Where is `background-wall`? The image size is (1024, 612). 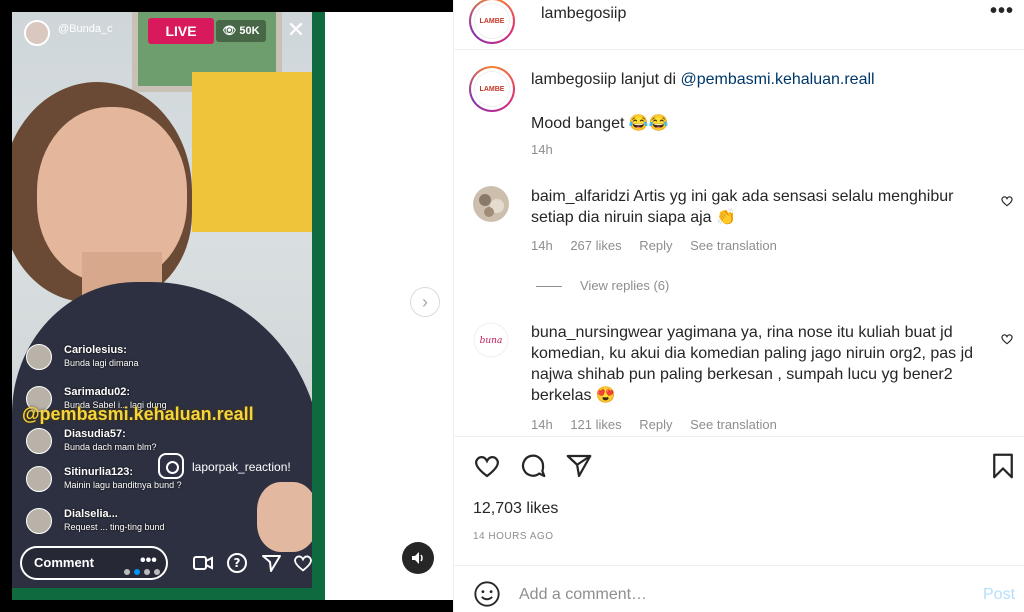 background-wall is located at coordinates (252, 152).